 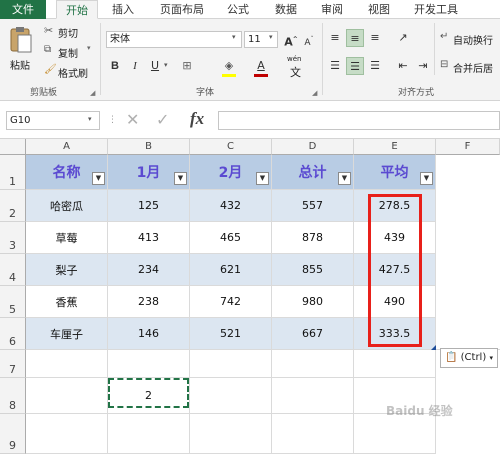 What do you see at coordinates (13, 270) in the screenshot?
I see `row-header: 4` at bounding box center [13, 270].